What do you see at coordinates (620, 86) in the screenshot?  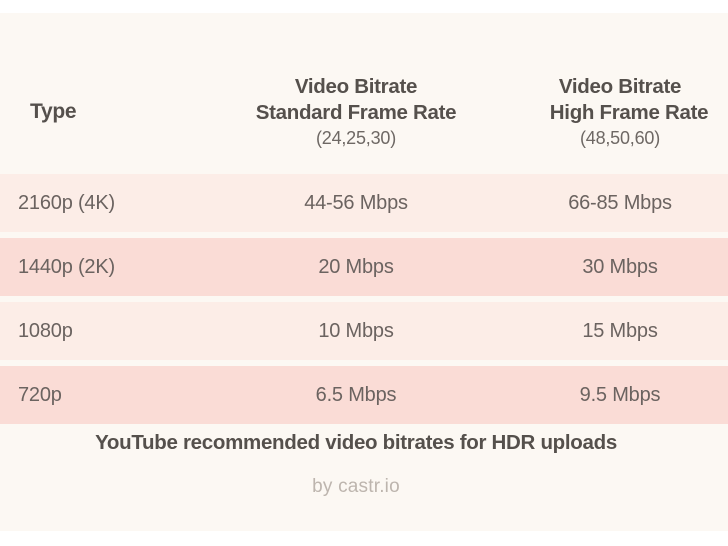 I see `column-header-high-line1: Video Bitrate` at bounding box center [620, 86].